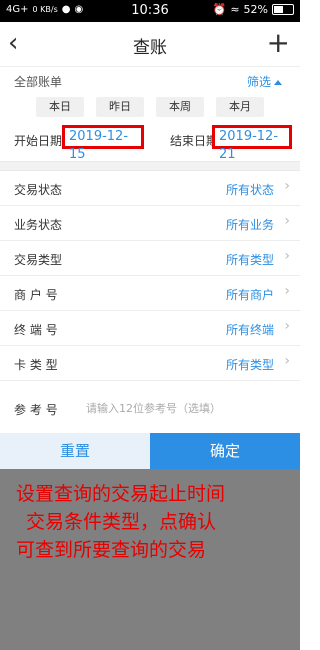 Image resolution: width=320 pixels, height=650 pixels. Describe the element at coordinates (219, 9) in the screenshot. I see `alarm-icon: ⏰` at that location.